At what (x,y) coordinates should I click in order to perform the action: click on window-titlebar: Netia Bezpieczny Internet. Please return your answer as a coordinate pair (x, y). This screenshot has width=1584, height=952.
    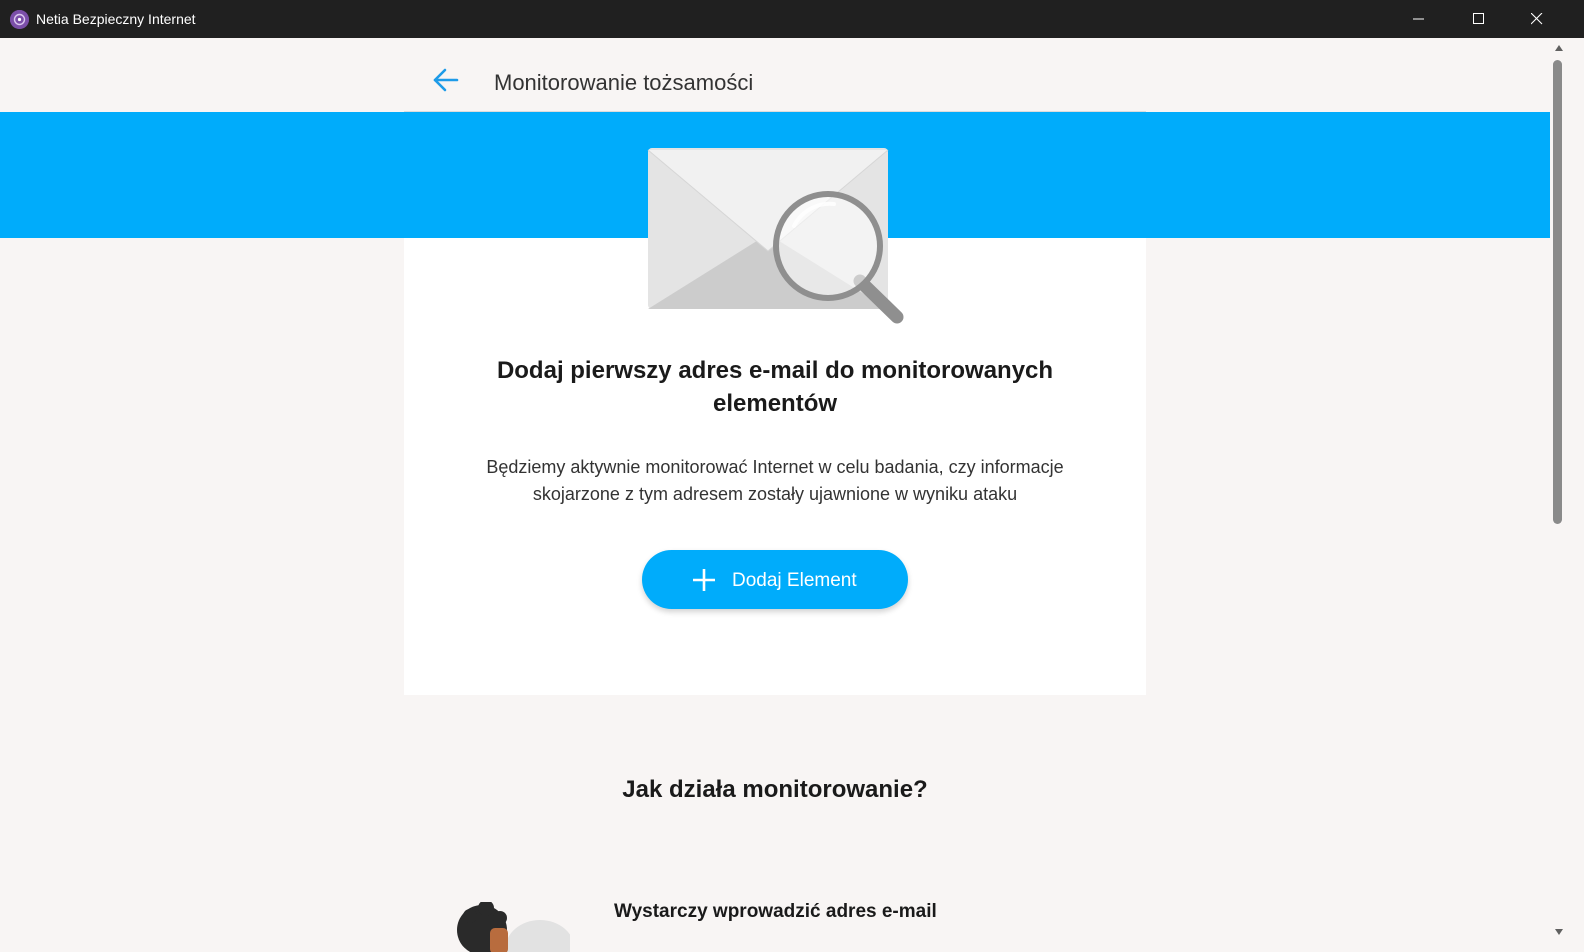
    Looking at the image, I should click on (792, 19).